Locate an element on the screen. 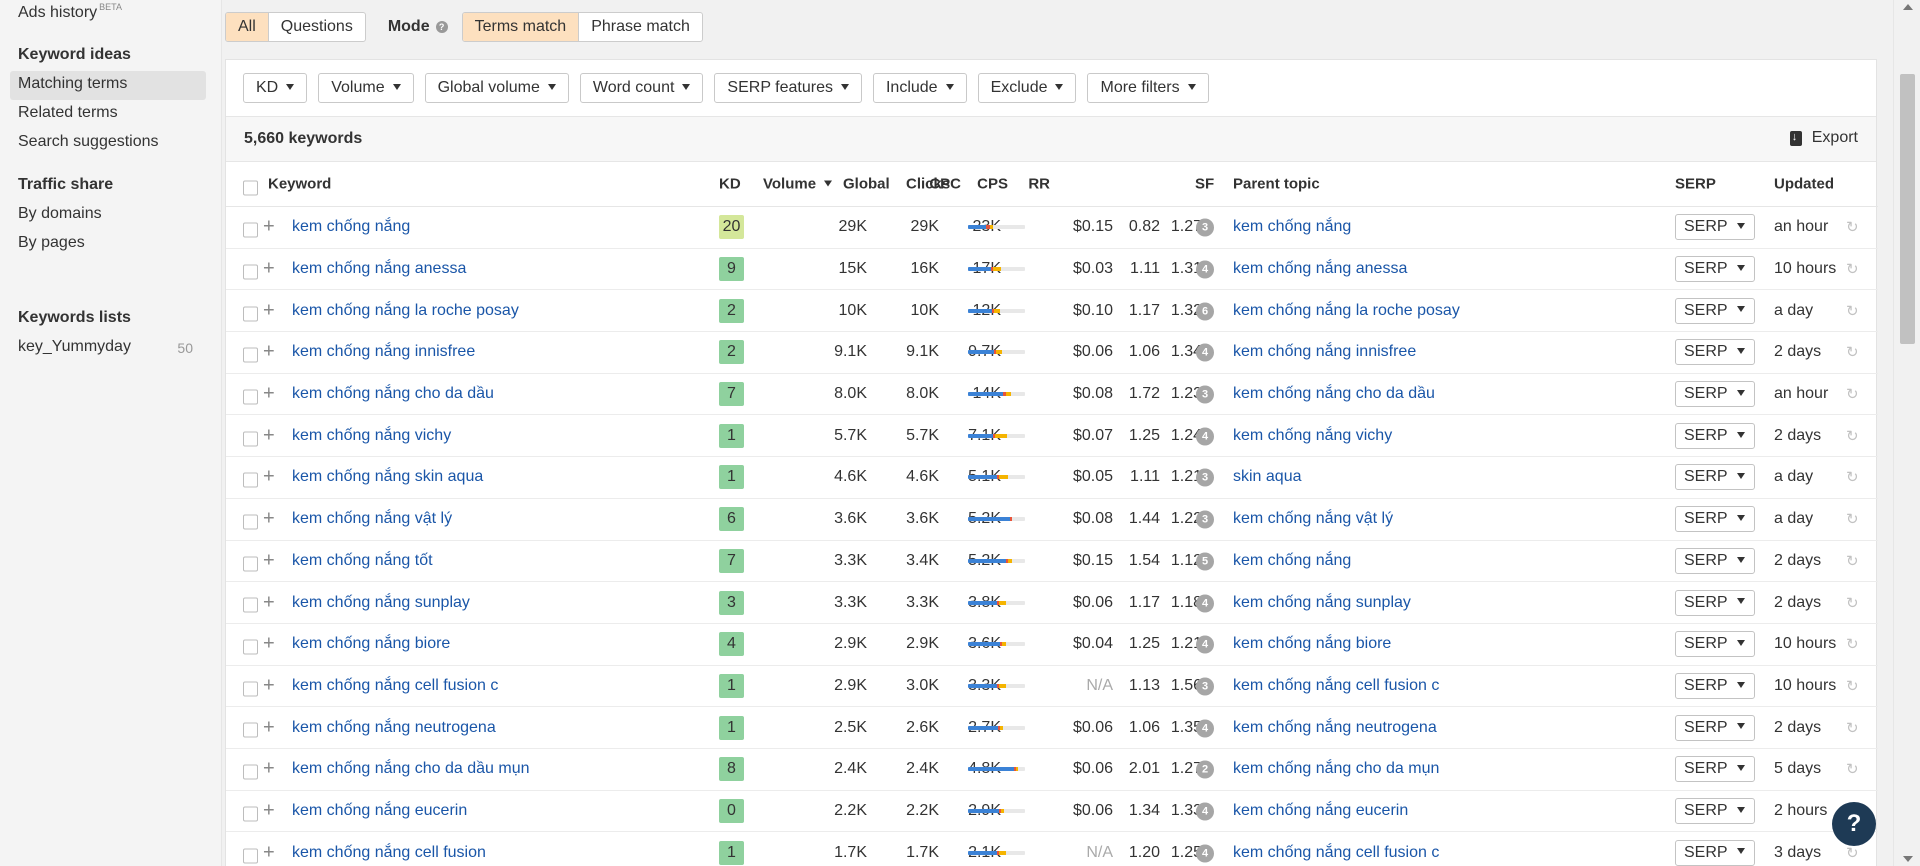 This screenshot has height=866, width=1920. keyword-link: kem chống nắng eucerin is located at coordinates (379, 811).